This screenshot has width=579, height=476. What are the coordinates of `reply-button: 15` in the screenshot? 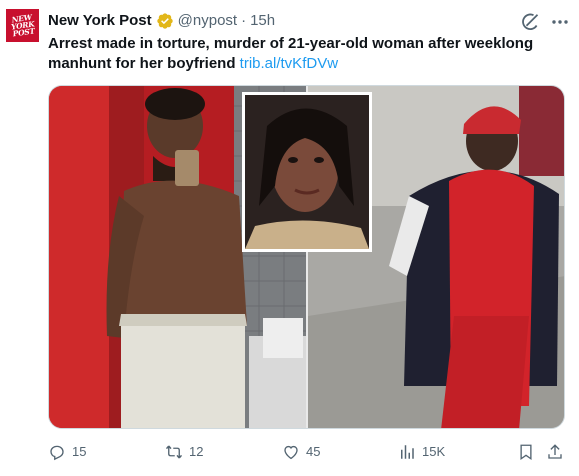 It's located at (67, 452).